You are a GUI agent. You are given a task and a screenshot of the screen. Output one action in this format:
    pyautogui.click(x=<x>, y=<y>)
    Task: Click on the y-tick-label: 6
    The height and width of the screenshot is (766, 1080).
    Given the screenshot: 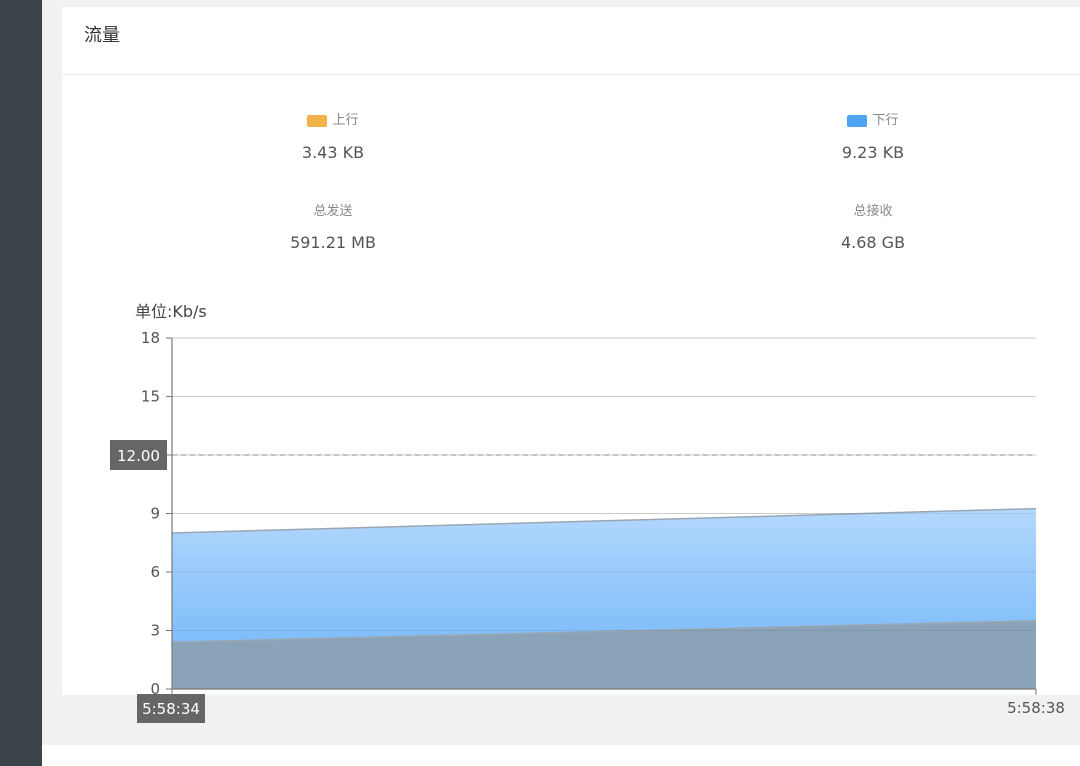 What is the action you would take?
    pyautogui.click(x=155, y=572)
    